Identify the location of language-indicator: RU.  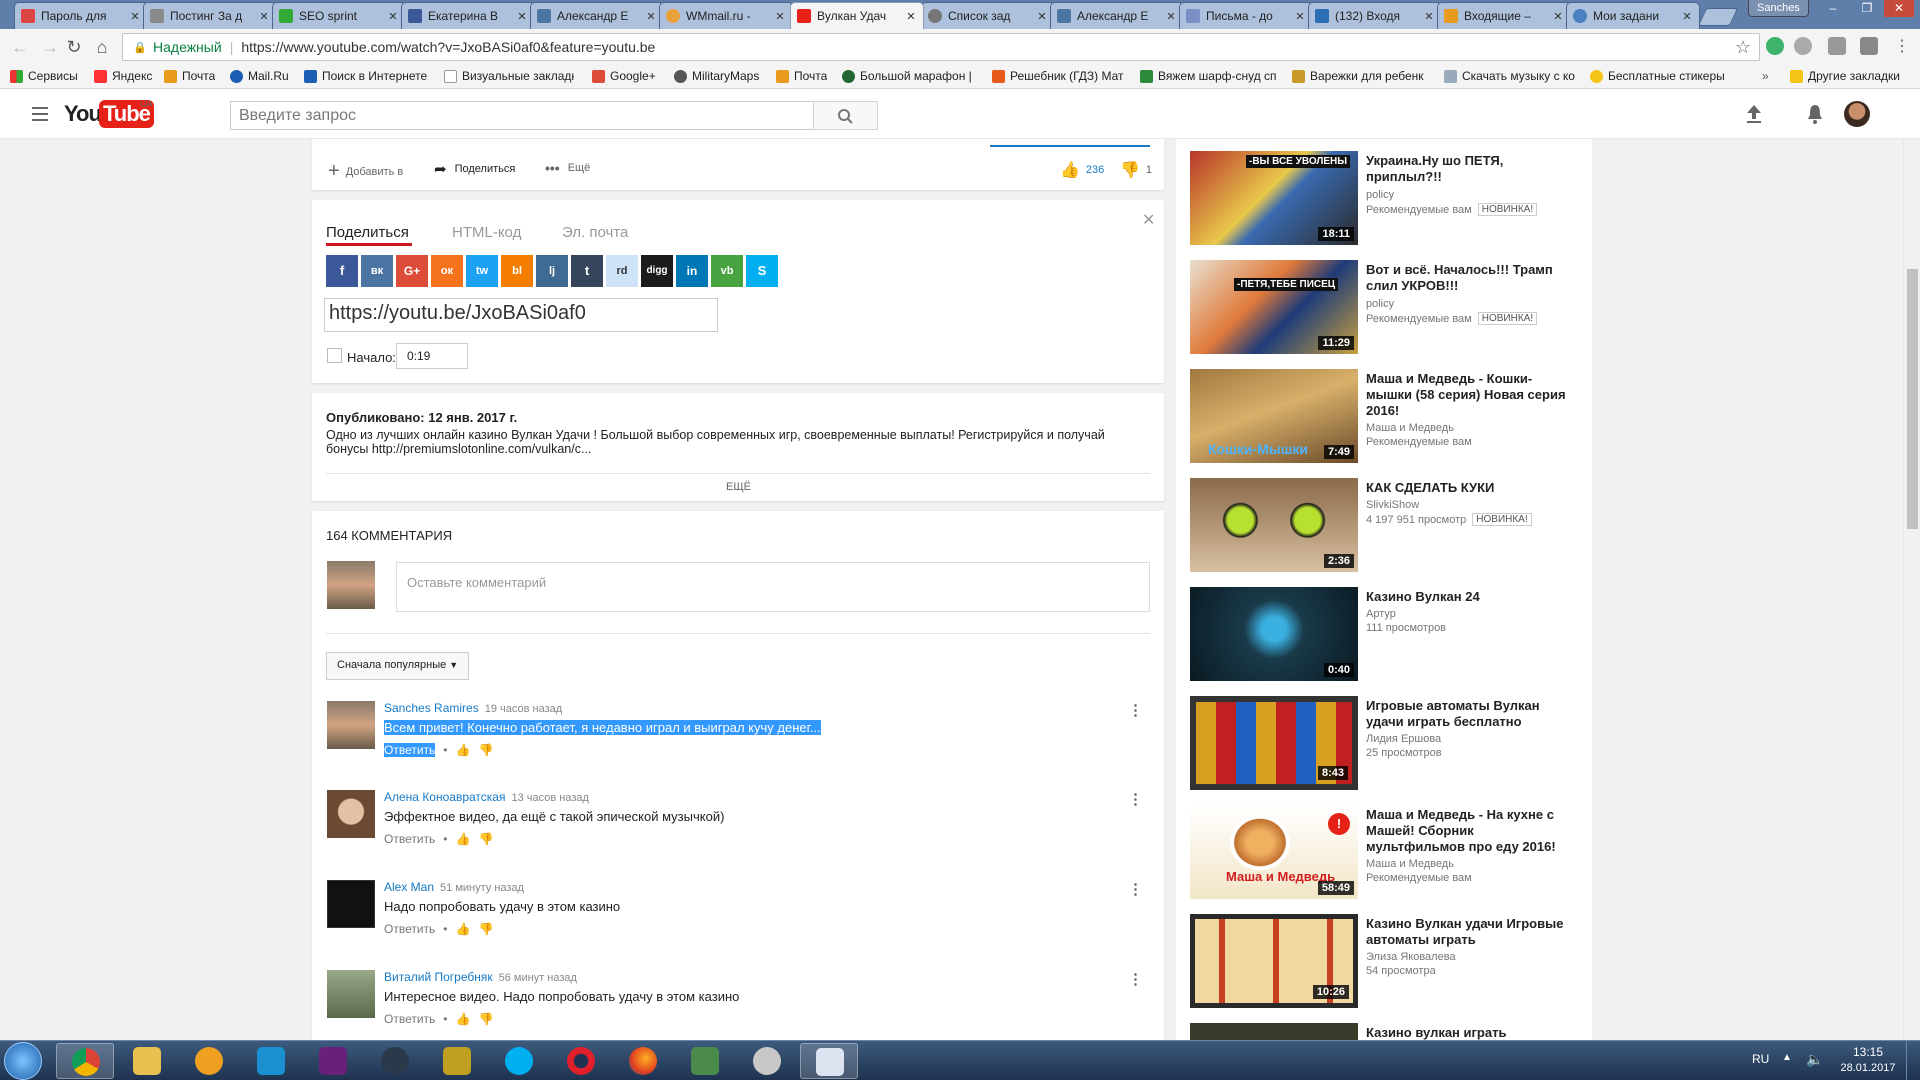
(1760, 1059).